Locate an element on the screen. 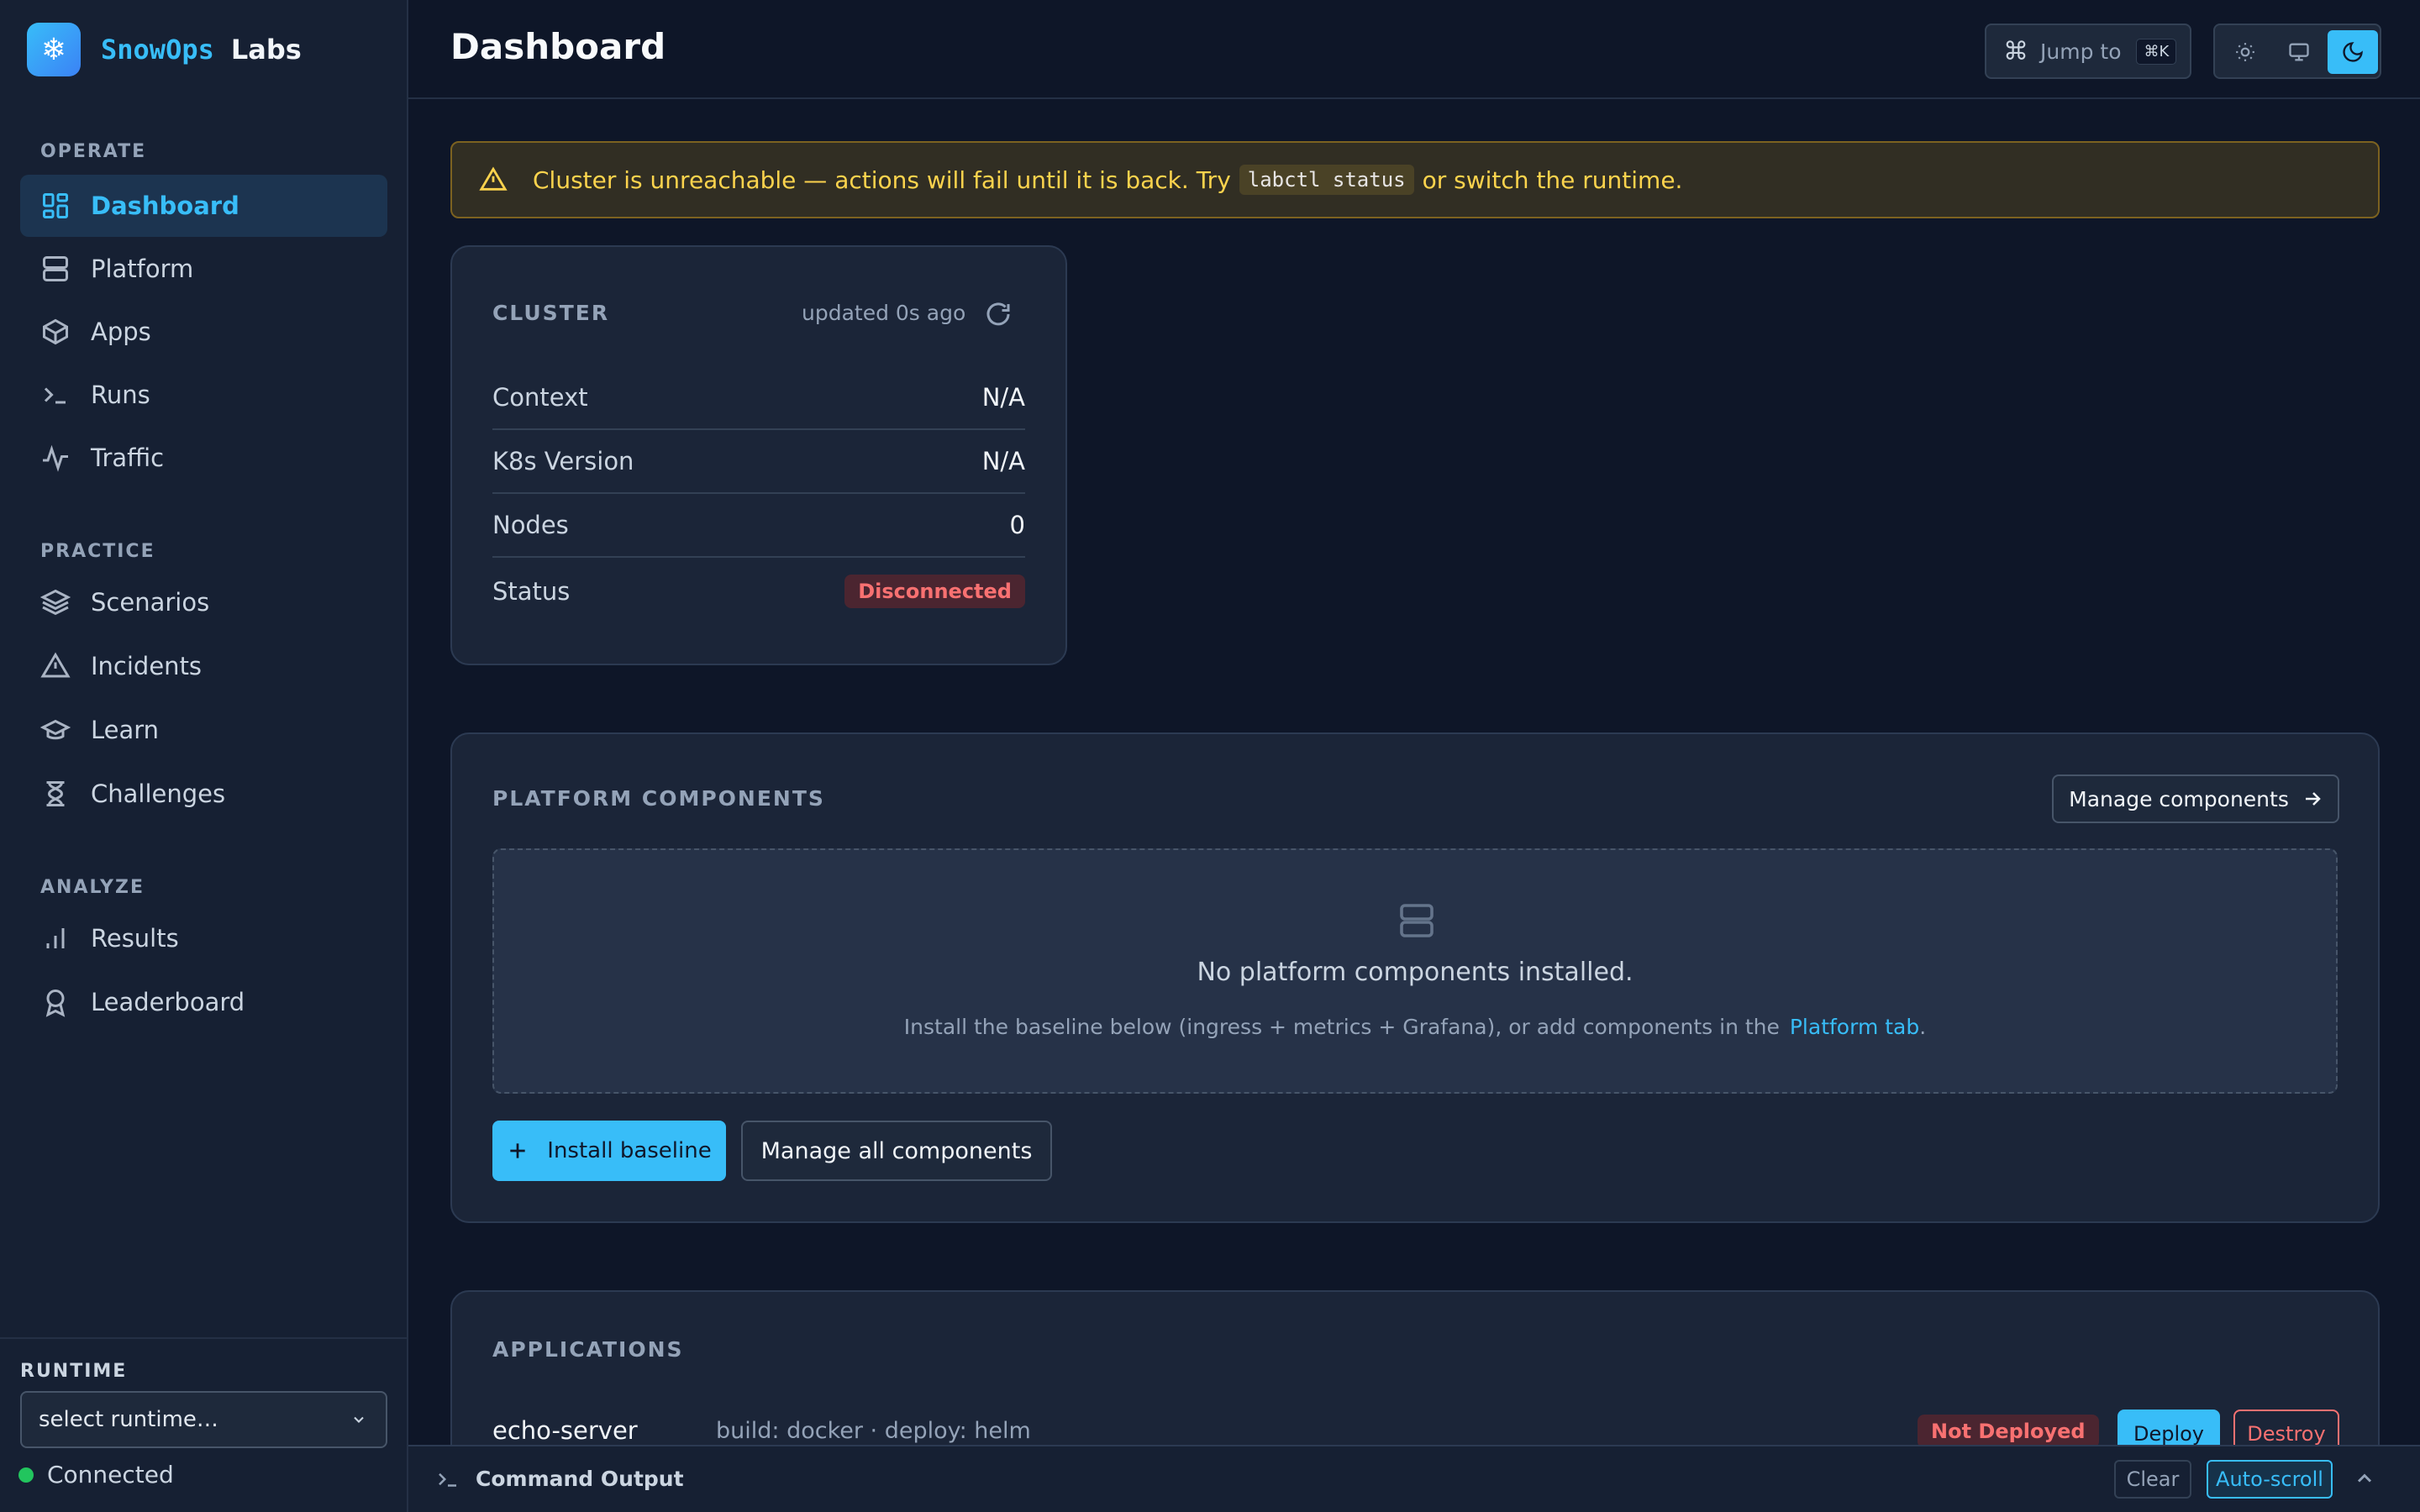 This screenshot has width=2420, height=1512. theme-light-button is located at coordinates (2245, 52).